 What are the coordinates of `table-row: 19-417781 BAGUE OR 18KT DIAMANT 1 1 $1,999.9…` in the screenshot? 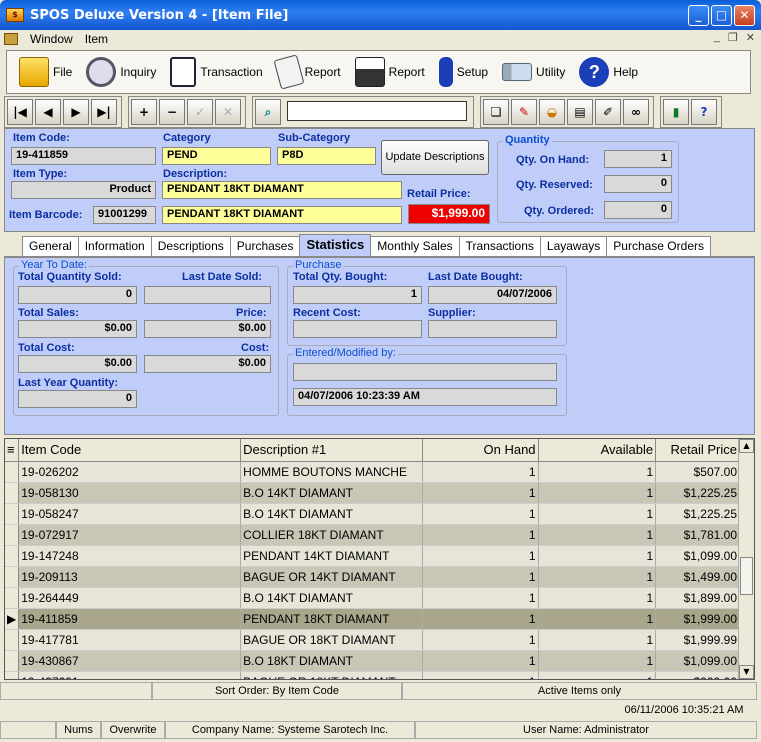 It's located at (372, 640).